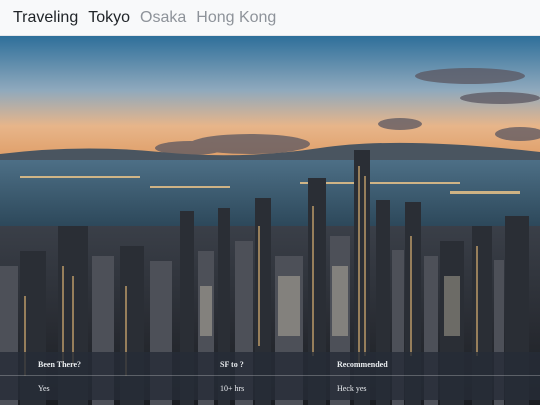 This screenshot has height=405, width=540. Describe the element at coordinates (60, 364) in the screenshot. I see `header-been-there: Been There?` at that location.